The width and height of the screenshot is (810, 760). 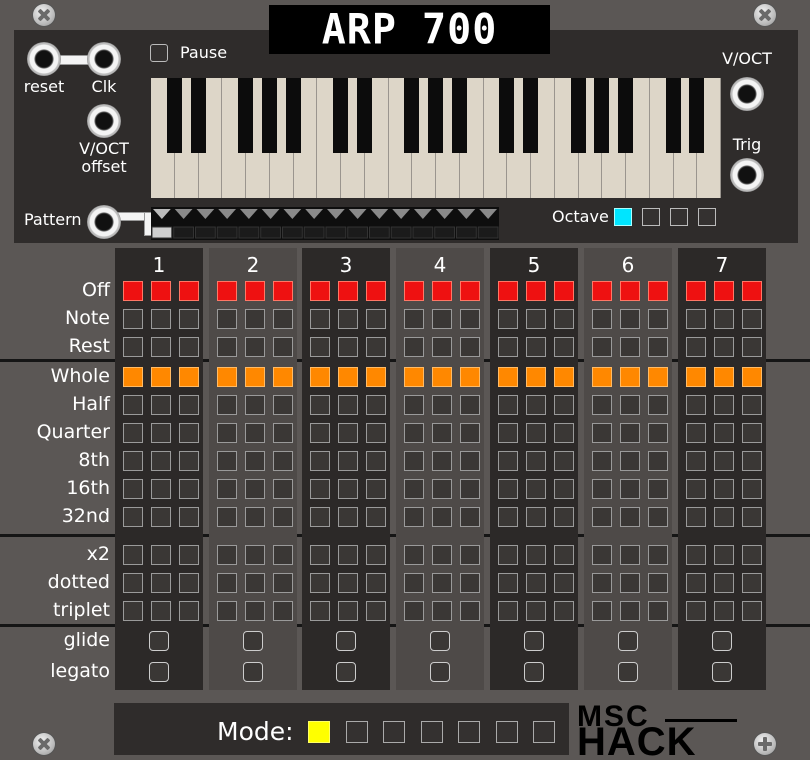 What do you see at coordinates (747, 175) in the screenshot?
I see `trig-out-jack` at bounding box center [747, 175].